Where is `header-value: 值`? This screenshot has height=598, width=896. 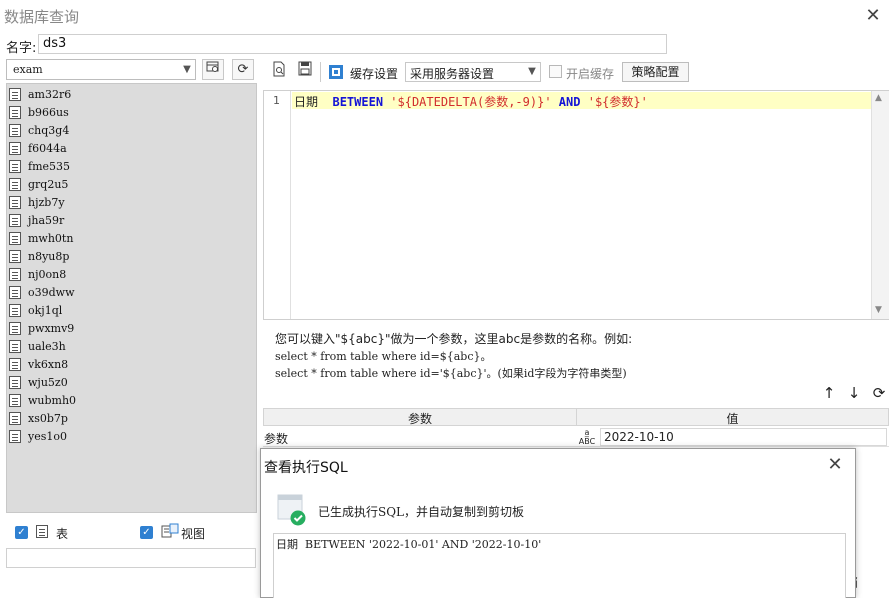
header-value: 值 is located at coordinates (732, 419).